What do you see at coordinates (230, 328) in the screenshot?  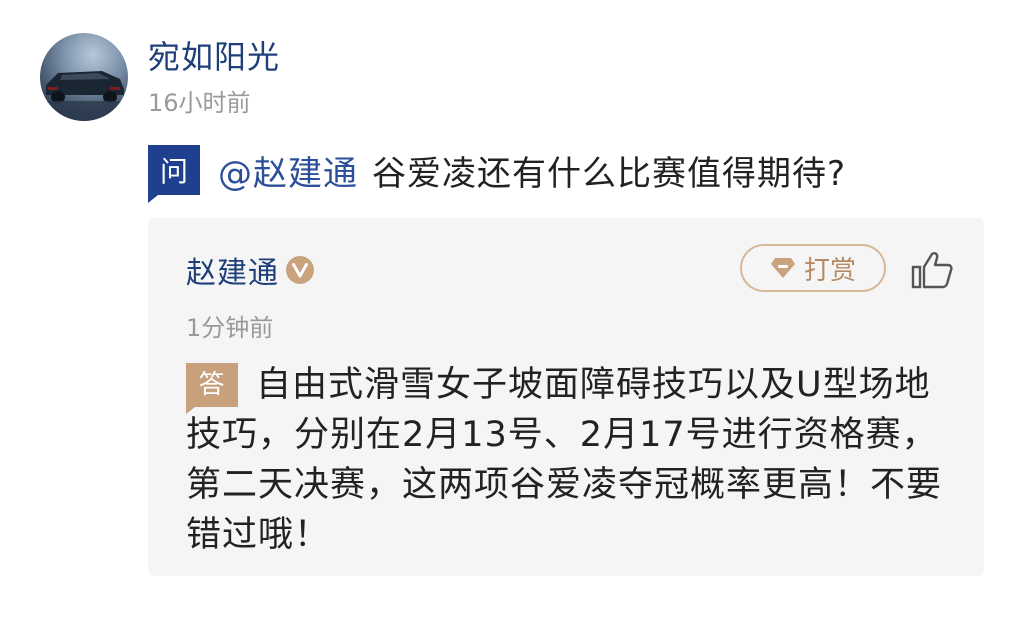 I see `answer-time: 1分钟前` at bounding box center [230, 328].